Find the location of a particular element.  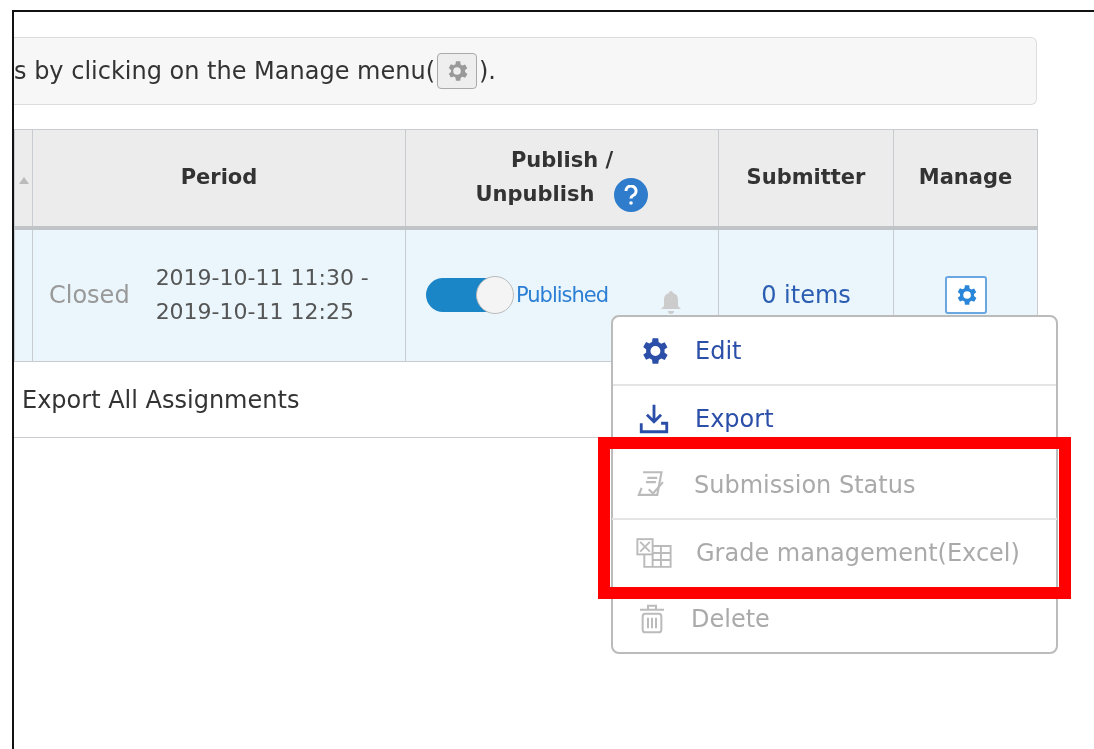

manage-button is located at coordinates (965, 295).